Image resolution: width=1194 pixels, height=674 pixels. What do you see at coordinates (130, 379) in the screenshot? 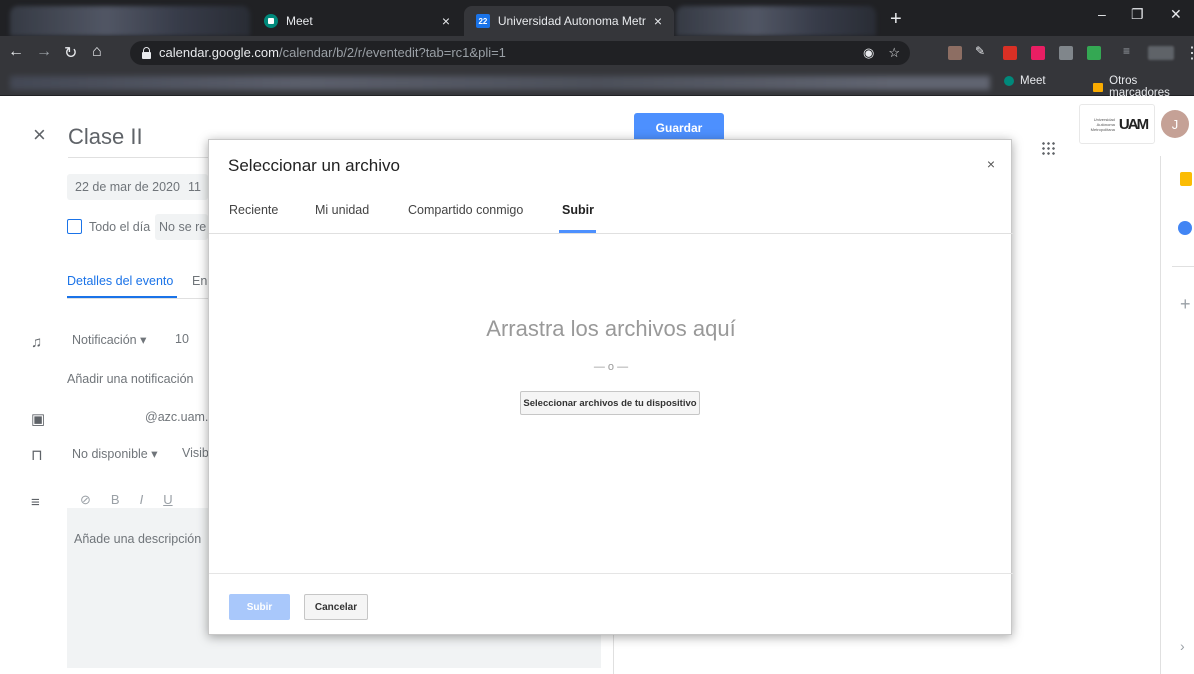
I see `add-notification-link: Añadir una notificación` at bounding box center [130, 379].